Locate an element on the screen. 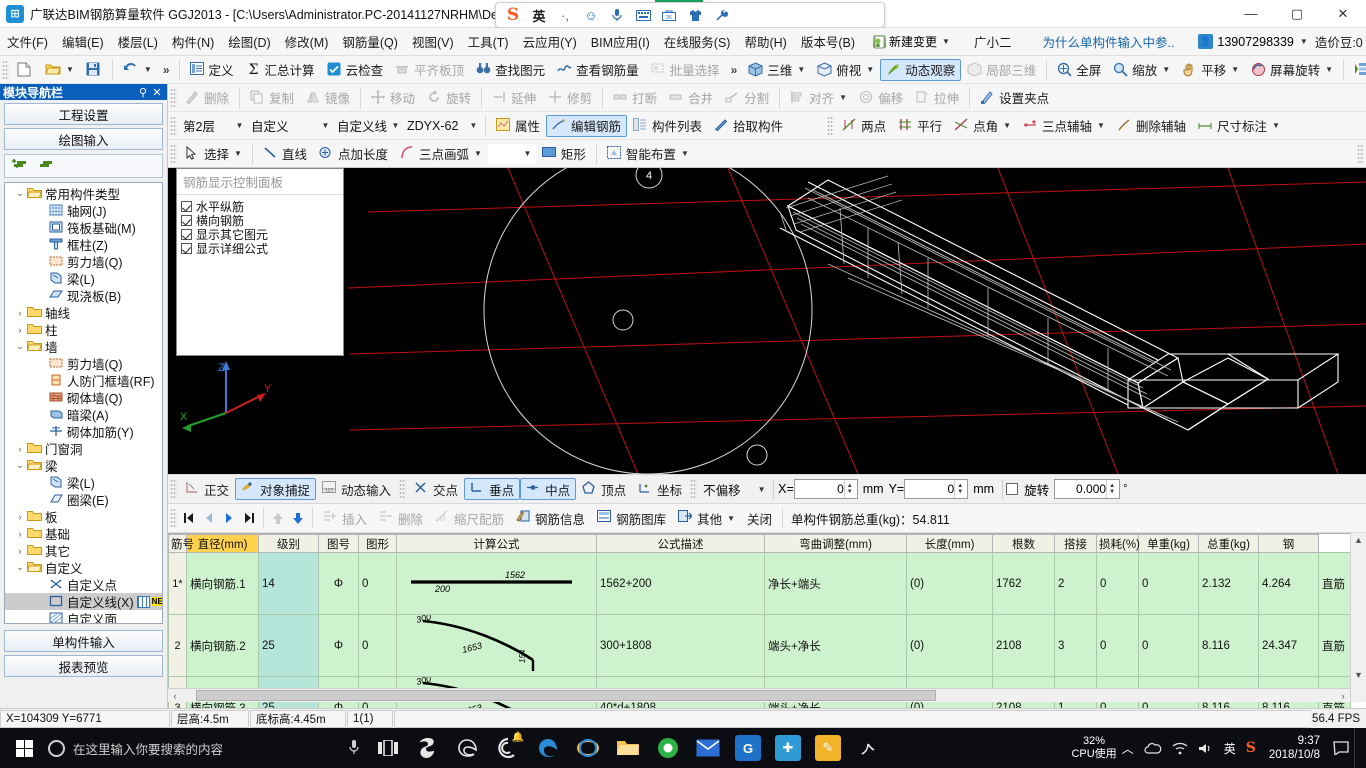 The height and width of the screenshot is (768, 1366). taskbar-clock: 9:37 2018/10/8 is located at coordinates (1294, 748).